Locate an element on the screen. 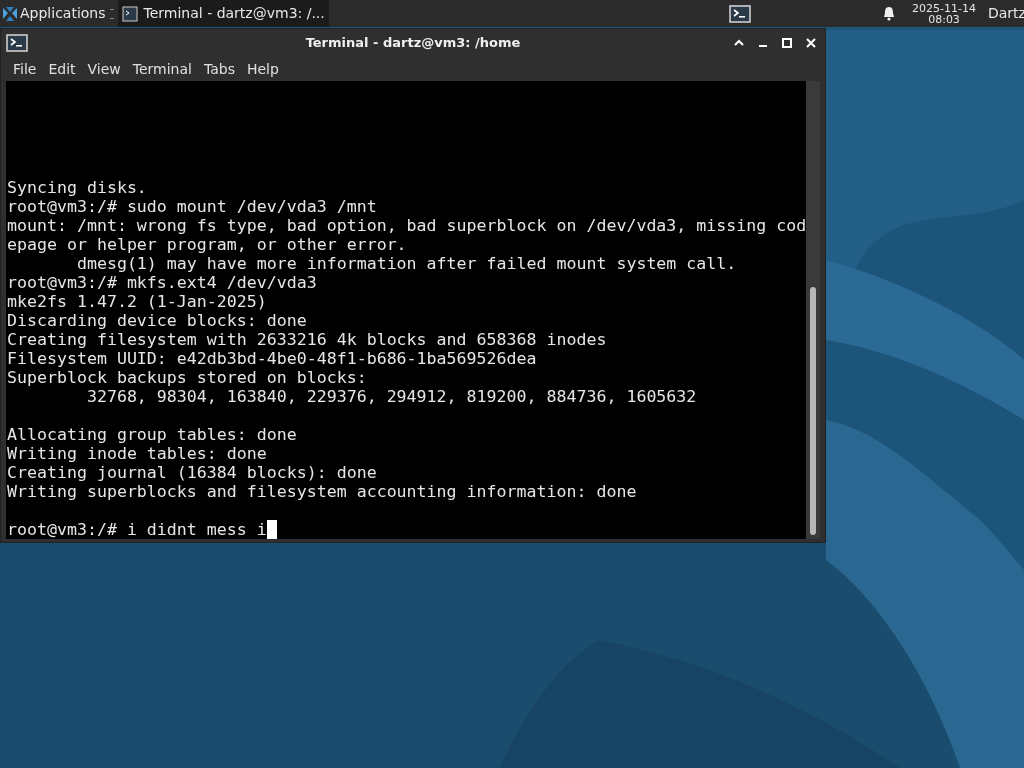 This screenshot has height=768, width=1024. terminal-line: root@vm3:/# mkfs.ext4 /dev/vda3 is located at coordinates (162, 282).